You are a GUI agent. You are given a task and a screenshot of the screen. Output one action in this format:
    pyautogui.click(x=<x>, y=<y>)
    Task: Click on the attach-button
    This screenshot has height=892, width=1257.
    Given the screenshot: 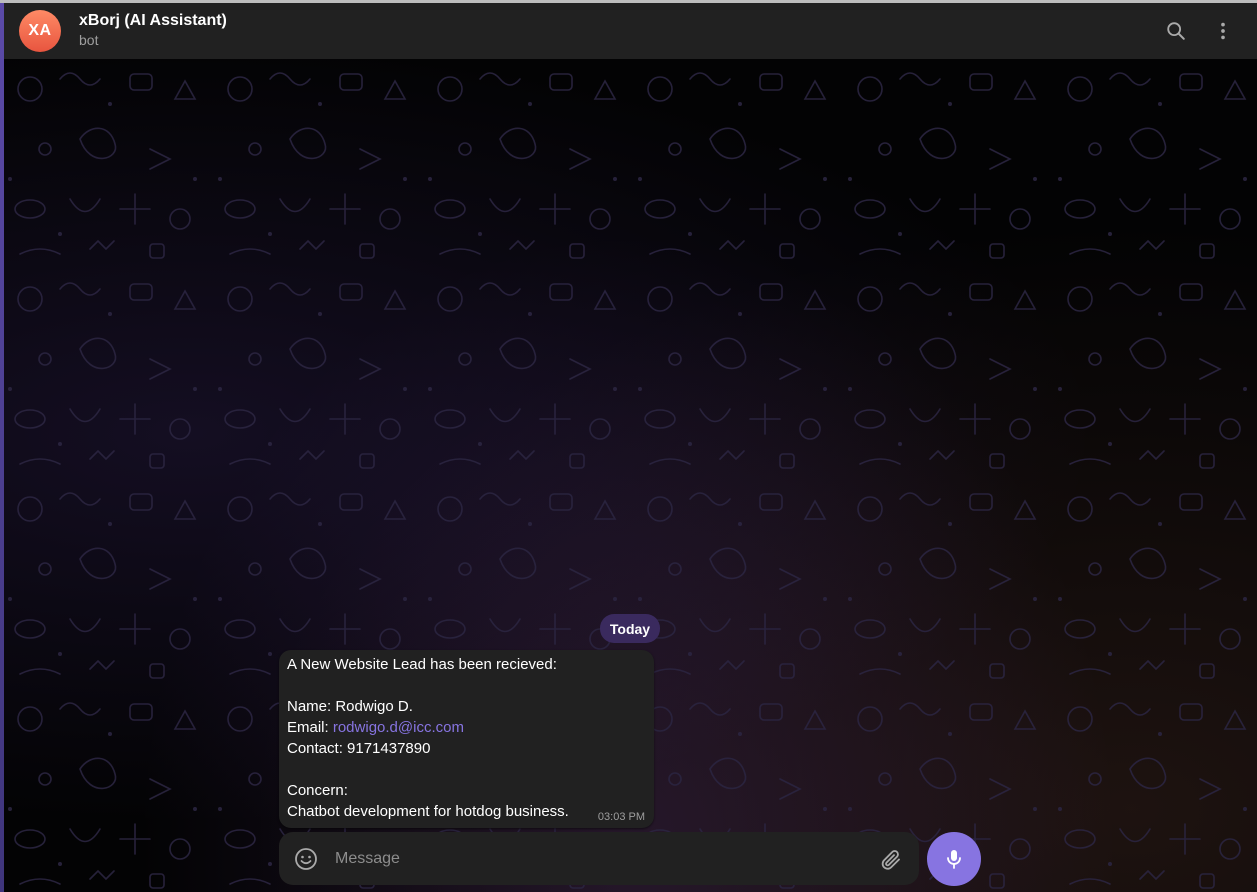 What is the action you would take?
    pyautogui.click(x=891, y=860)
    